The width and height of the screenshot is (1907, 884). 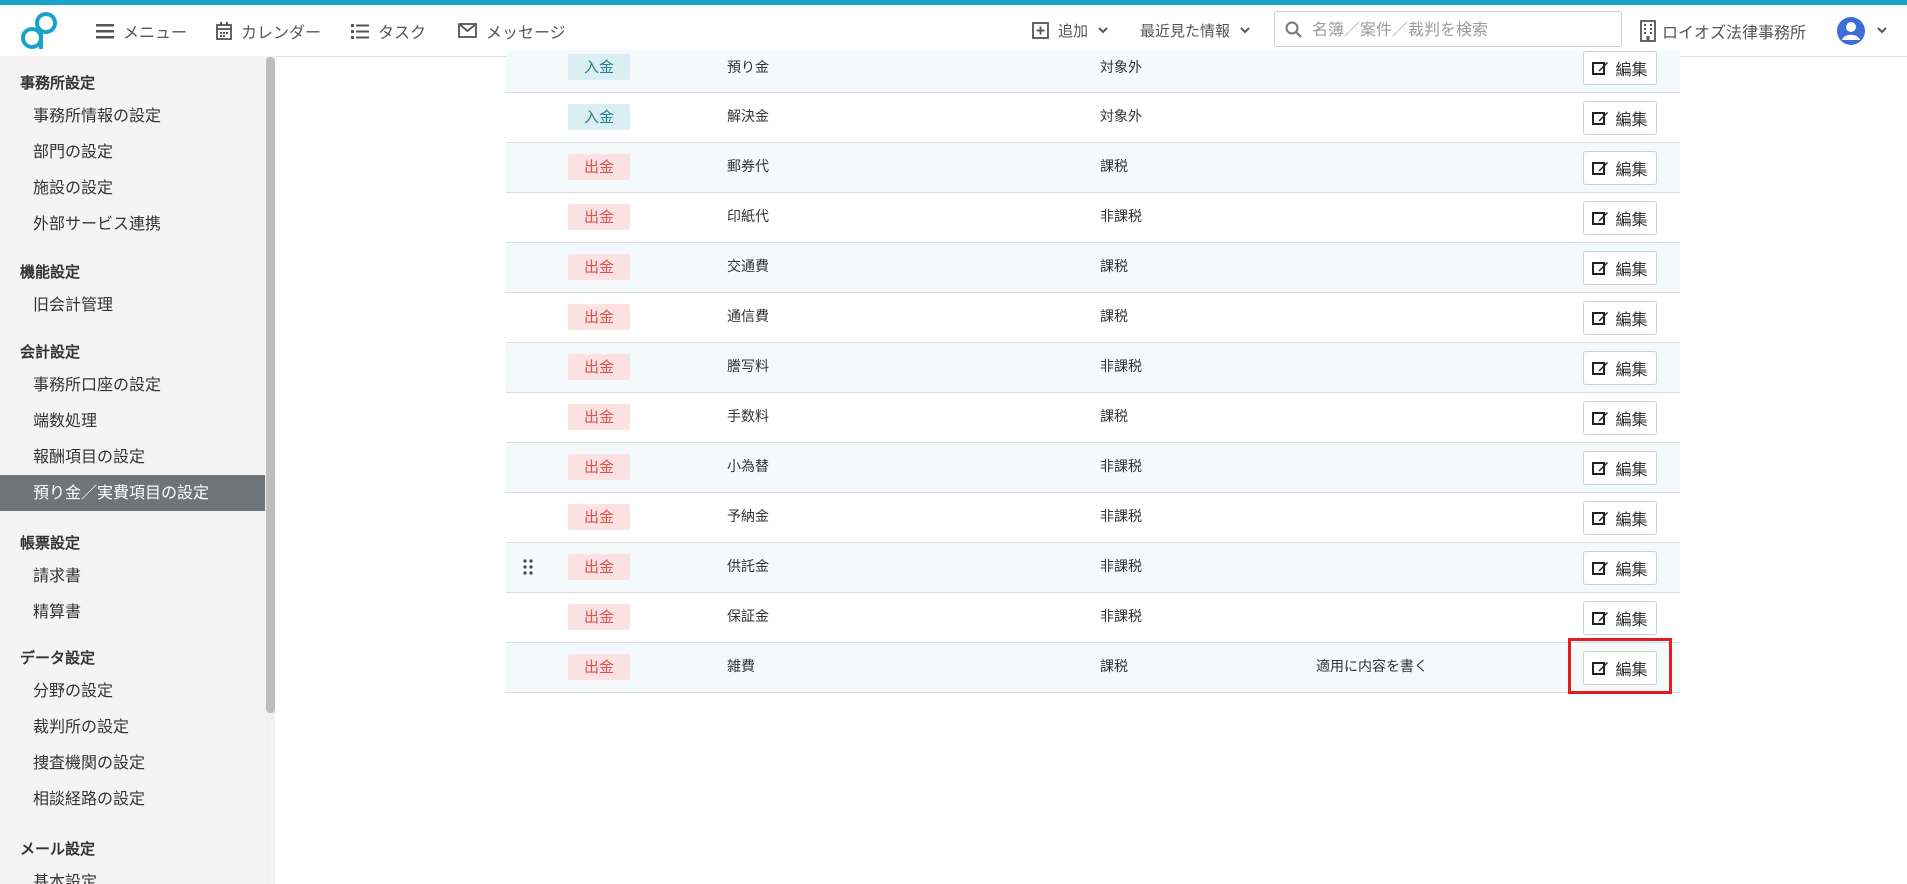 I want to click on sidebar-item-courts: 裁判所の設定, so click(x=132, y=727).